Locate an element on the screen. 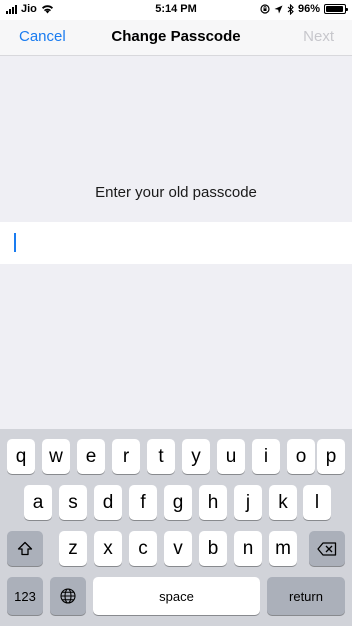  page-title: Change Passcode is located at coordinates (176, 36).